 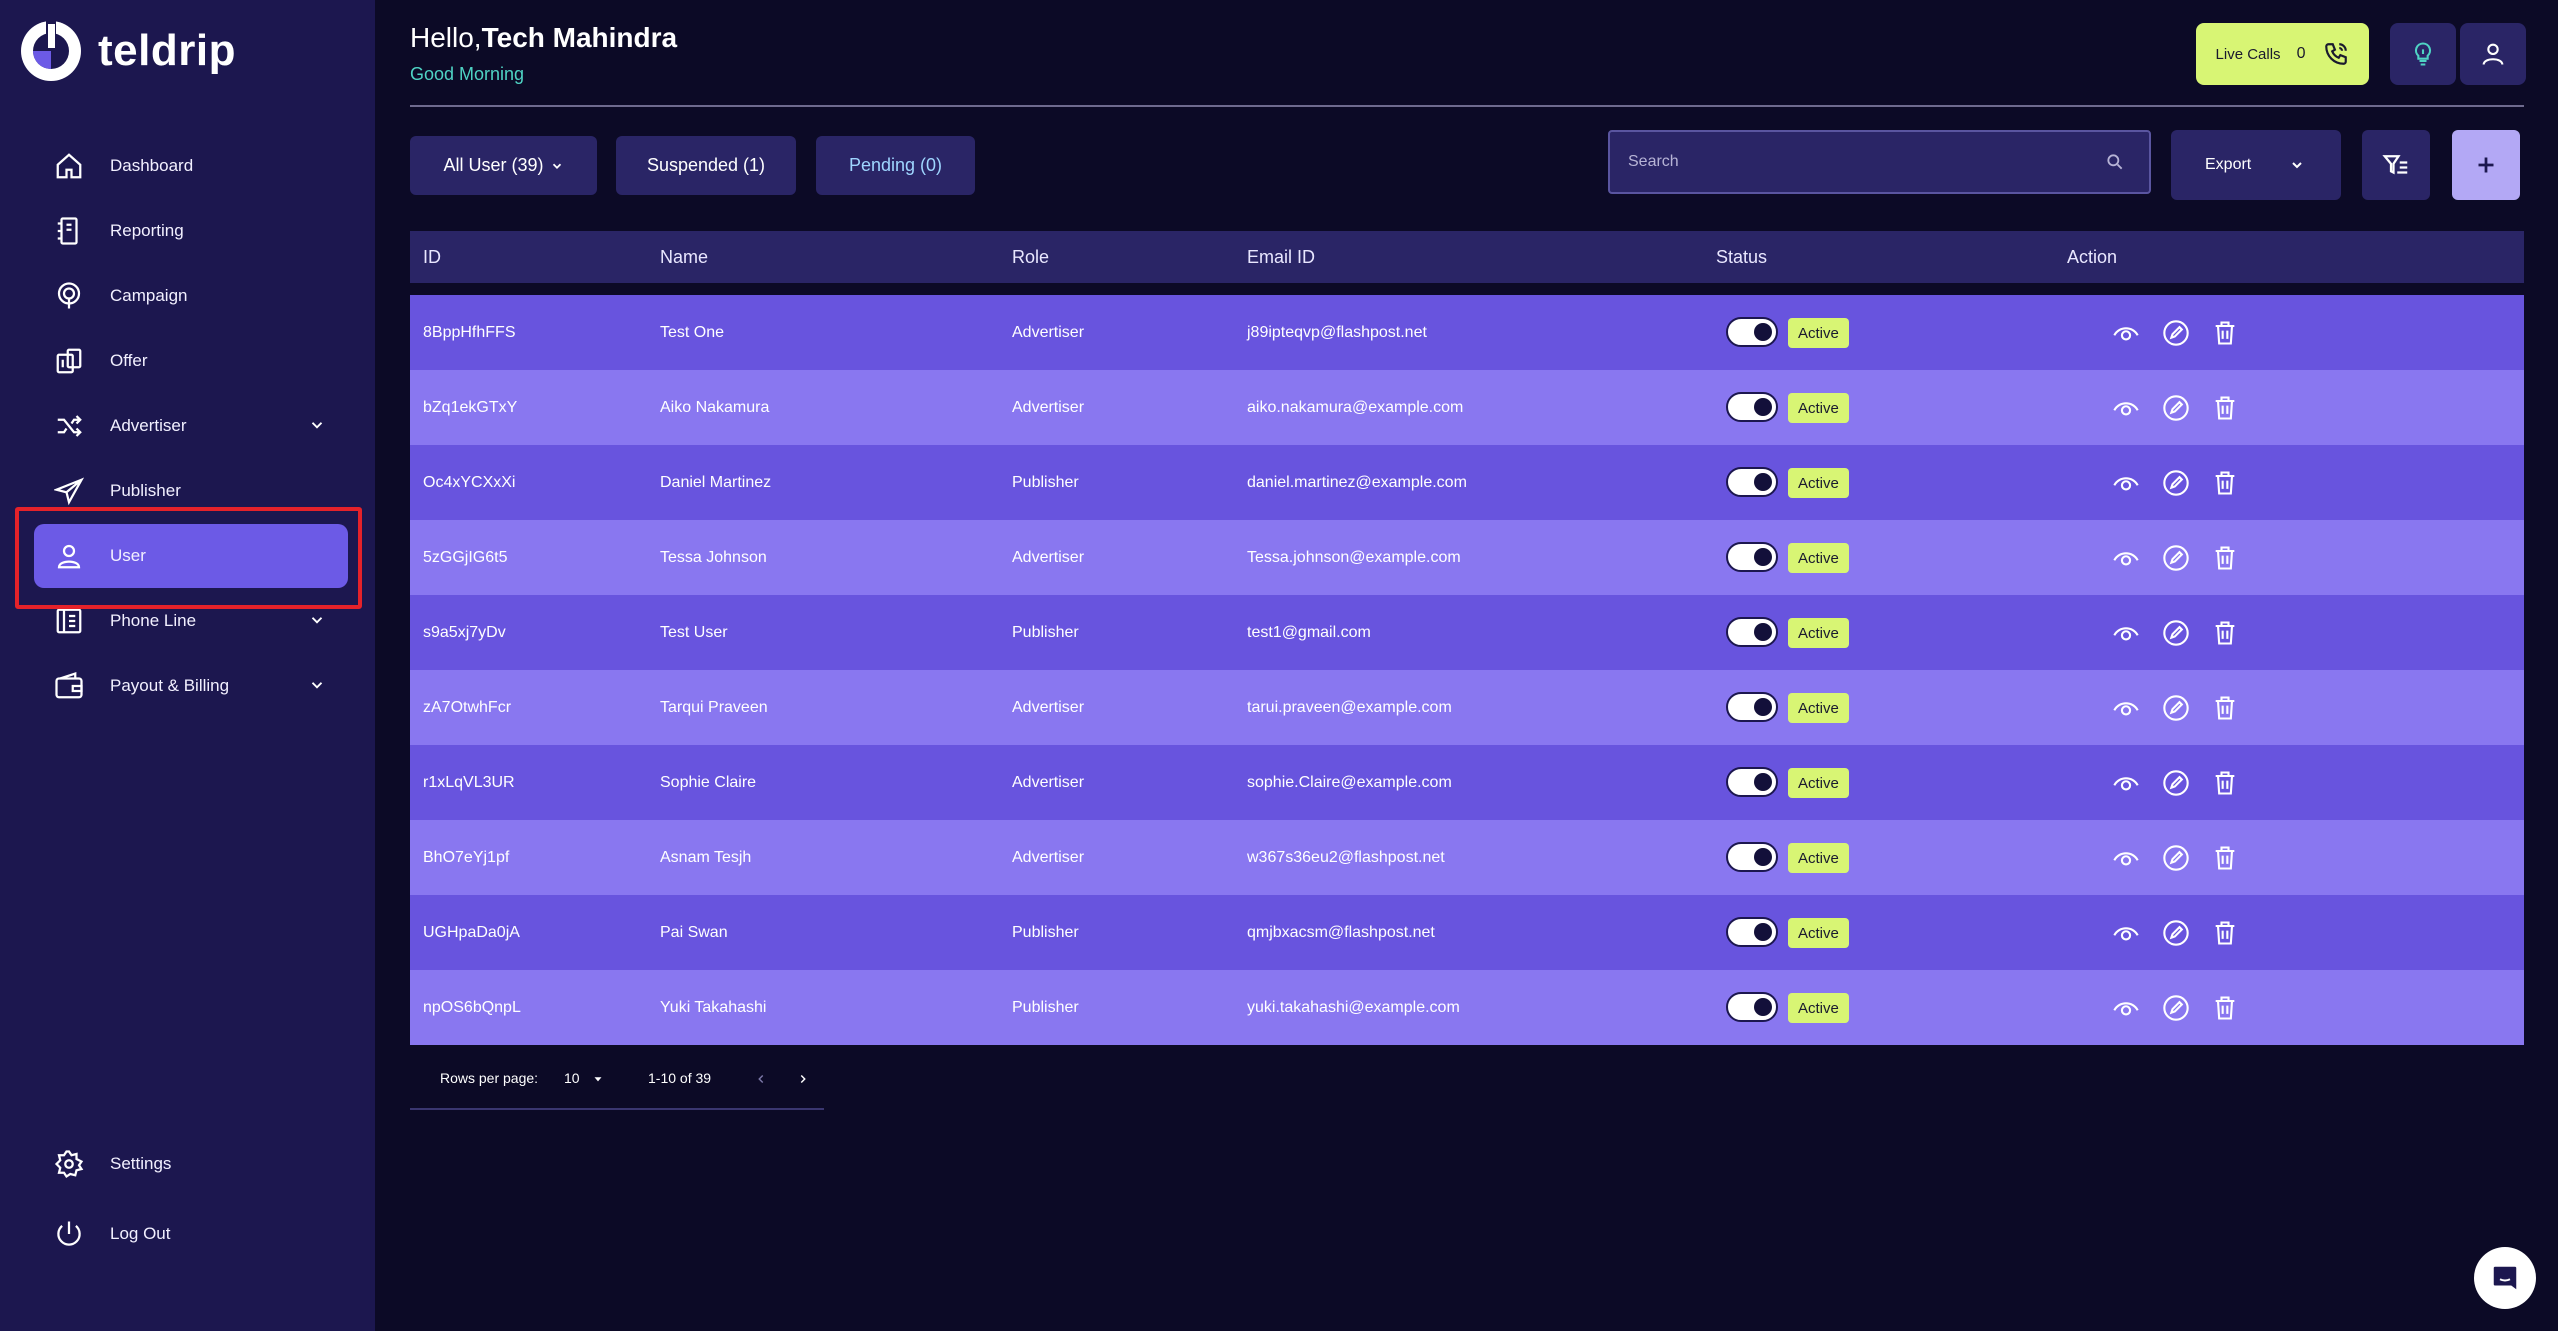 I want to click on table-header: ID Name Role Email ID Status Action, so click(x=1467, y=257).